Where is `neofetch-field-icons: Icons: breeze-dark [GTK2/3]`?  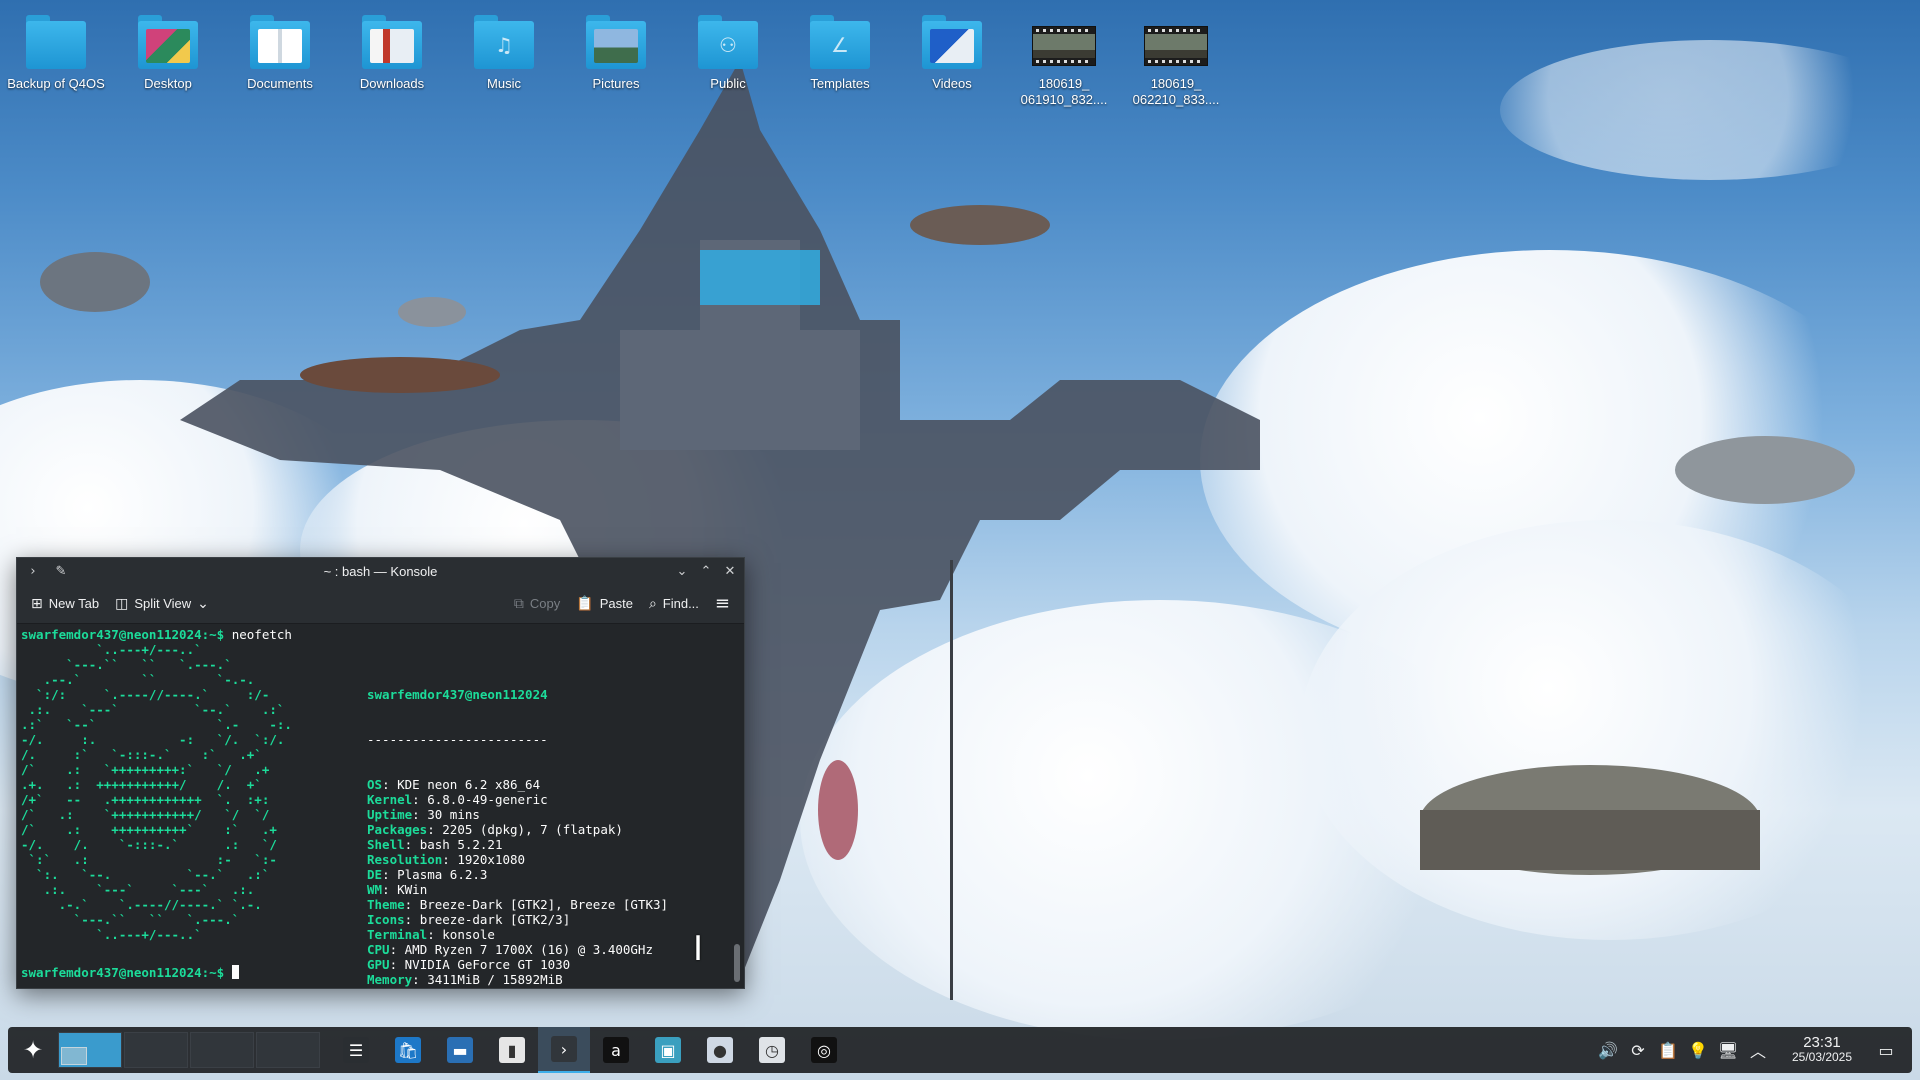
neofetch-field-icons: Icons: breeze-dark [GTK2/3] is located at coordinates (517, 919).